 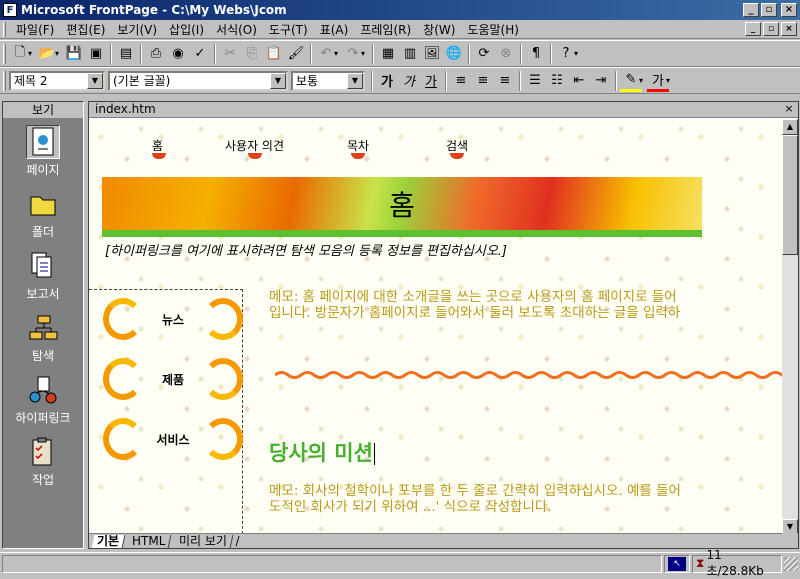 I want to click on menu-edit: 편집(E), so click(x=85, y=29).